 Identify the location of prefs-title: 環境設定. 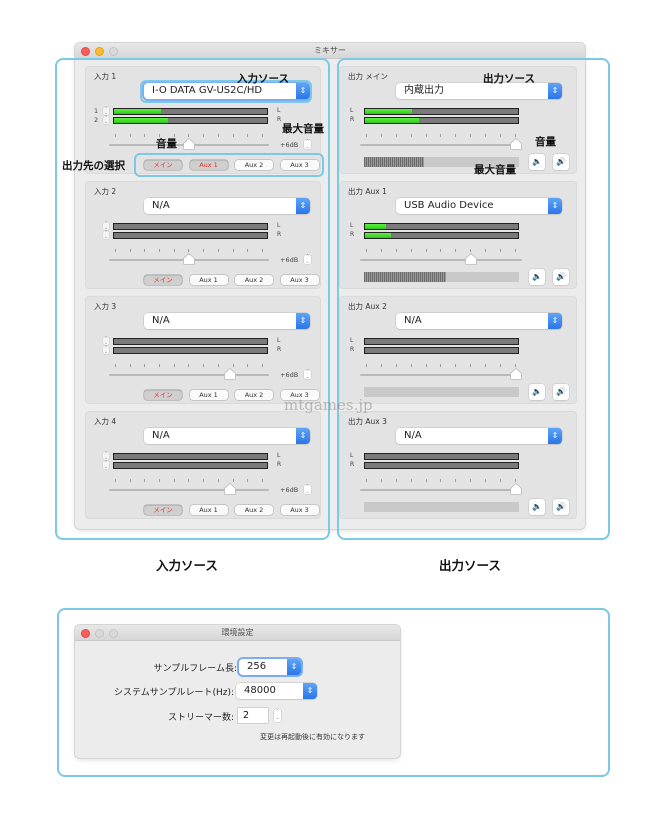
(237, 632).